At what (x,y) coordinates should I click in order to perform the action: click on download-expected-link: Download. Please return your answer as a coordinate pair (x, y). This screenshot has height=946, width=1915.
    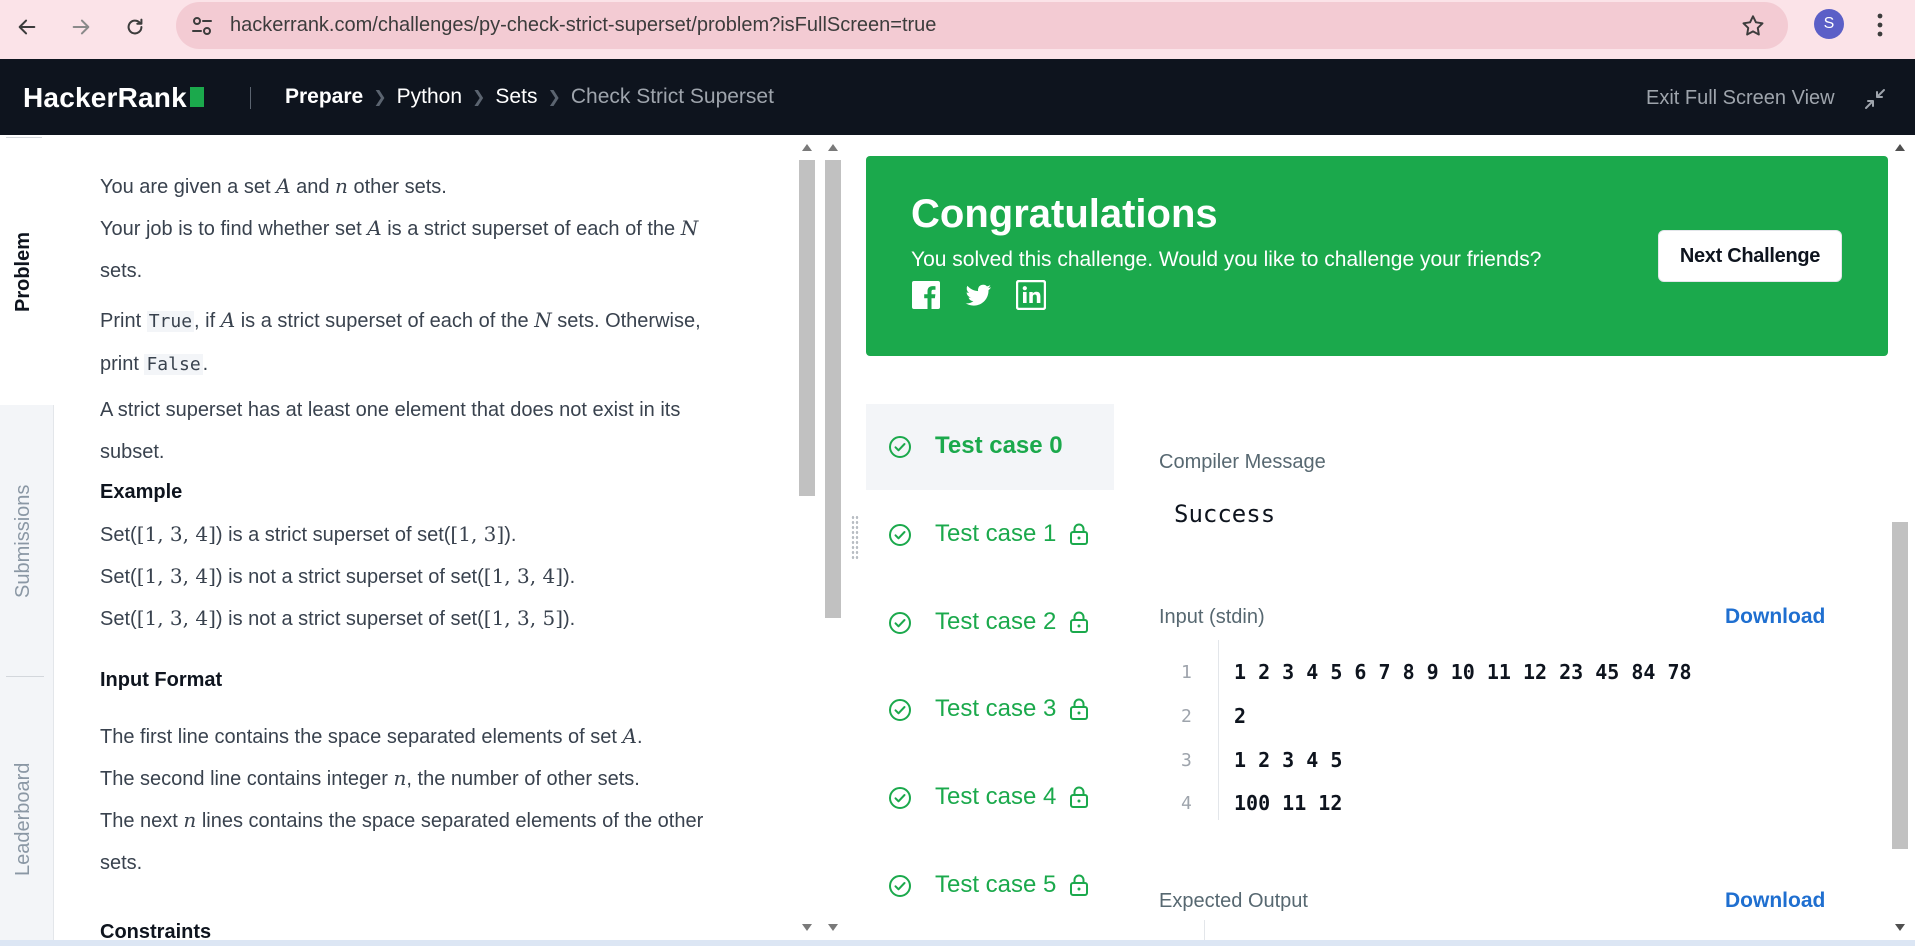
    Looking at the image, I should click on (1775, 901).